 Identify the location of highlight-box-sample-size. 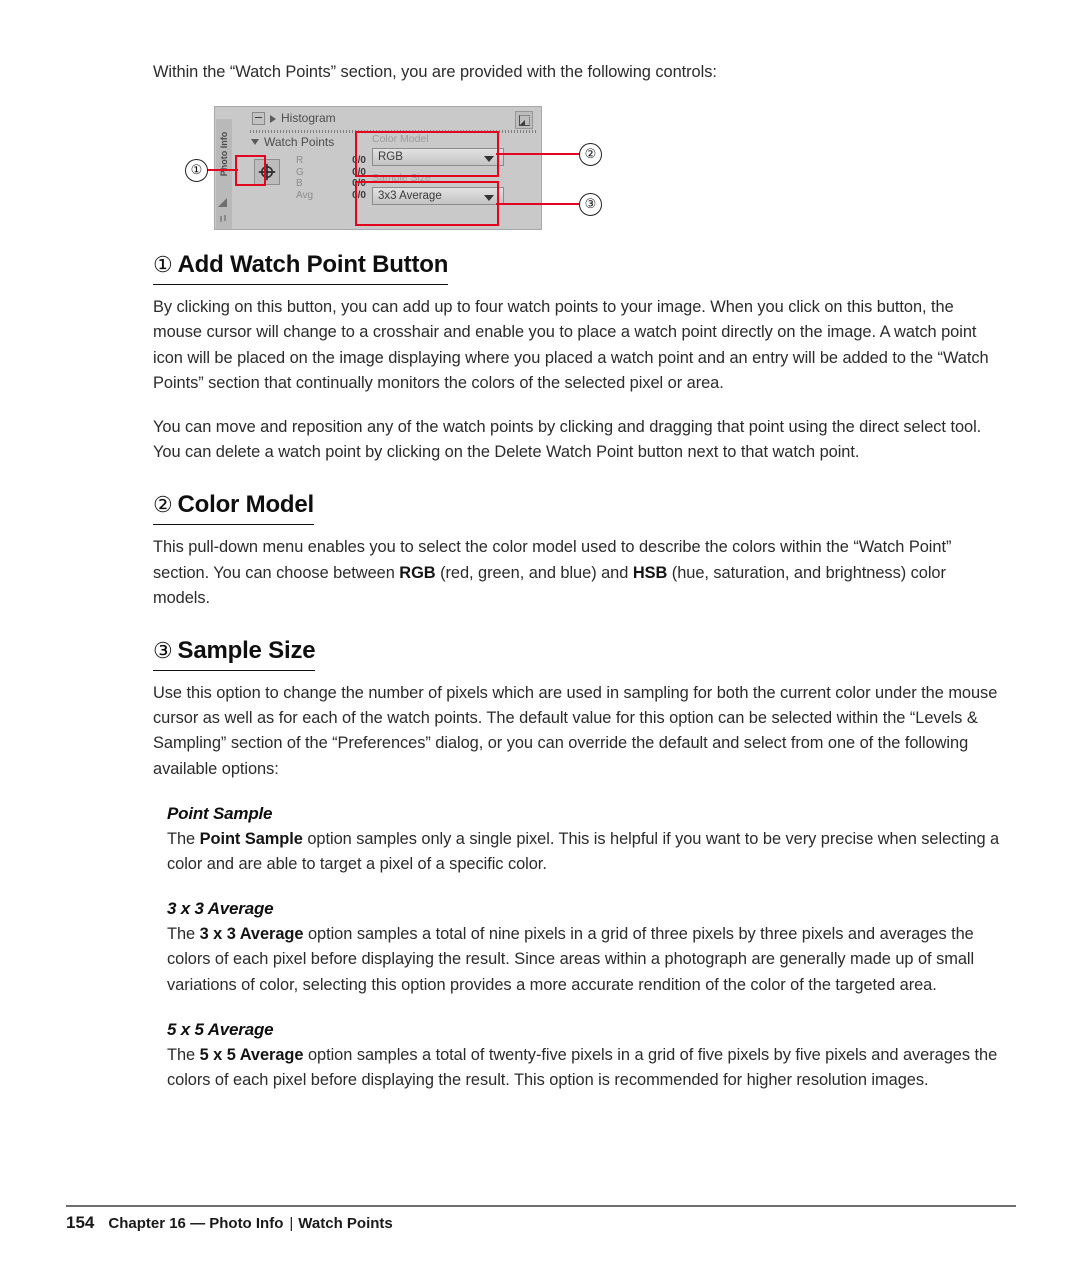
(427, 204).